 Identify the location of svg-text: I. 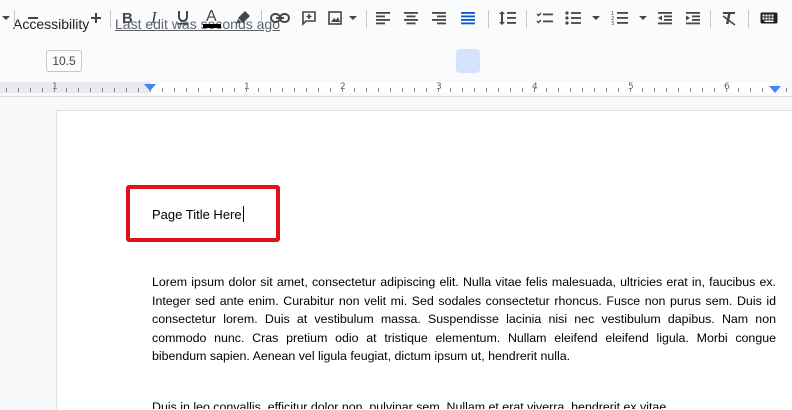
(154, 18).